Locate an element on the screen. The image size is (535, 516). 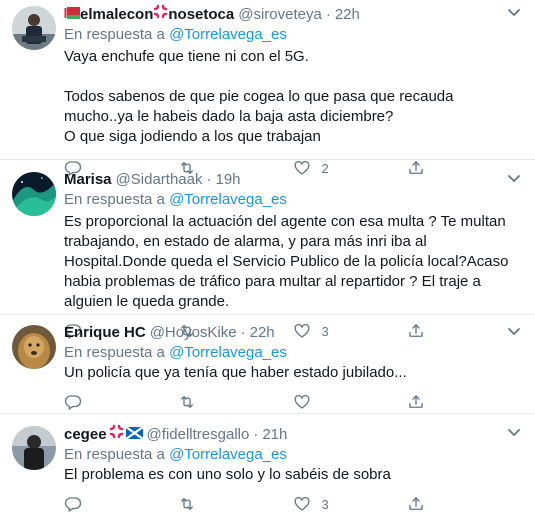
tweet-actions: 3 is located at coordinates (292, 501).